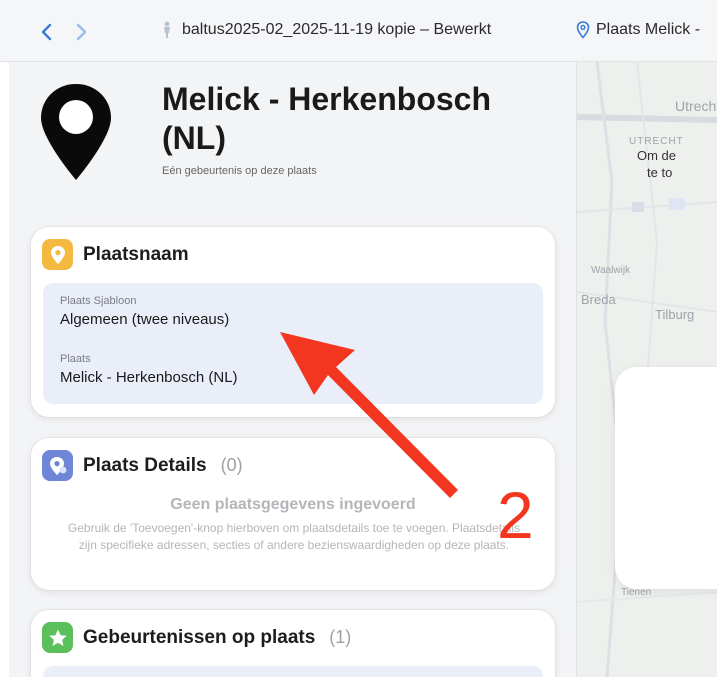 Image resolution: width=717 pixels, height=677 pixels. I want to click on place-pin-icon, so click(76, 132).